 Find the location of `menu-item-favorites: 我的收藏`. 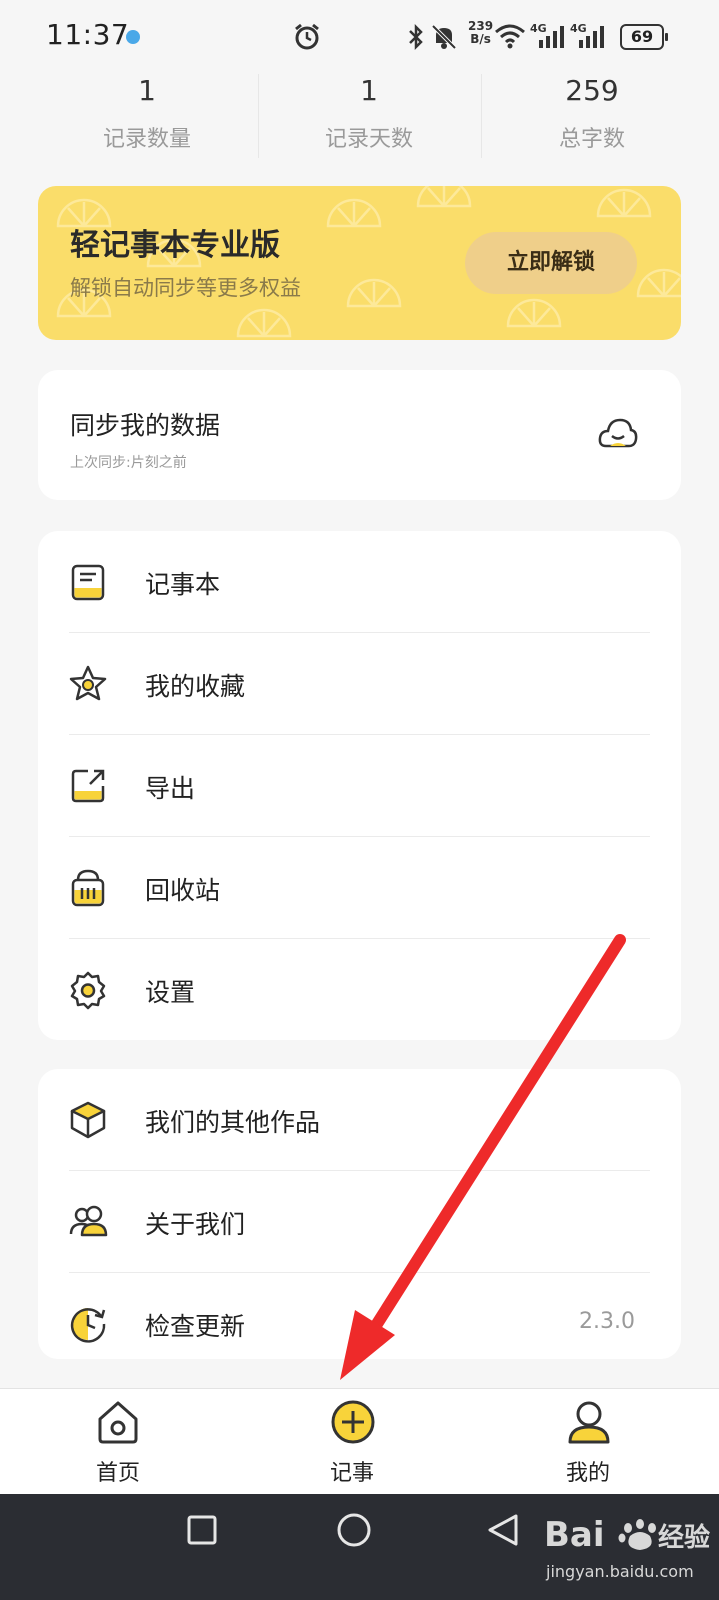

menu-item-favorites: 我的收藏 is located at coordinates (359, 684).